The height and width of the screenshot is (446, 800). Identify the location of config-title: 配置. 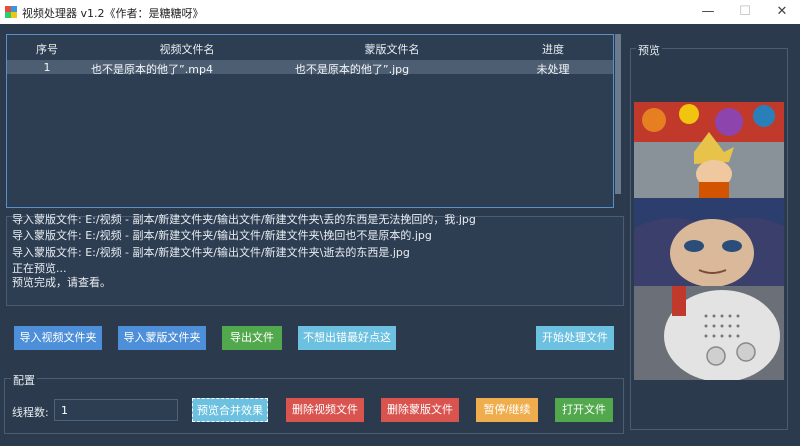
(24, 380).